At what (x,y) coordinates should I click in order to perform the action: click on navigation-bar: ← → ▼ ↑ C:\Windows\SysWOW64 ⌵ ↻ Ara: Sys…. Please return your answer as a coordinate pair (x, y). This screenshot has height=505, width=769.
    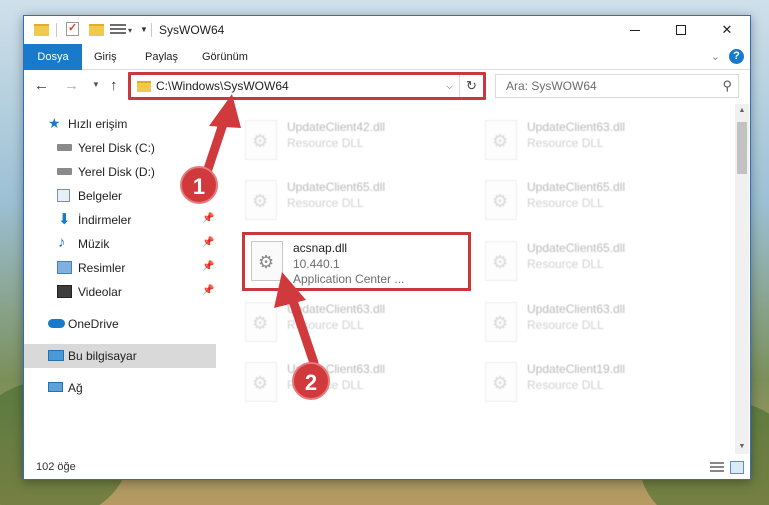
    Looking at the image, I should click on (387, 86).